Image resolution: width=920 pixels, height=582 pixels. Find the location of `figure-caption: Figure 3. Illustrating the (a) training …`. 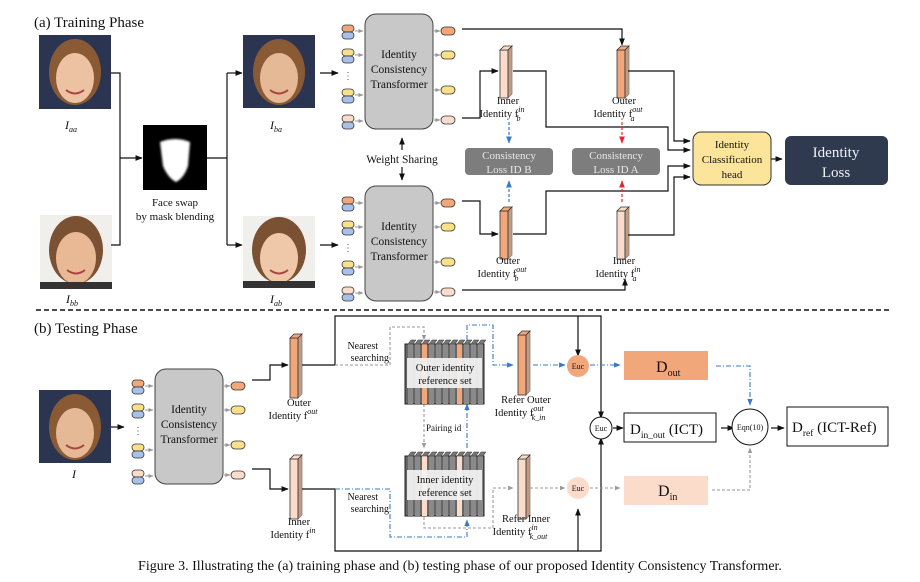

figure-caption: Figure 3. Illustrating the (a) training … is located at coordinates (460, 566).